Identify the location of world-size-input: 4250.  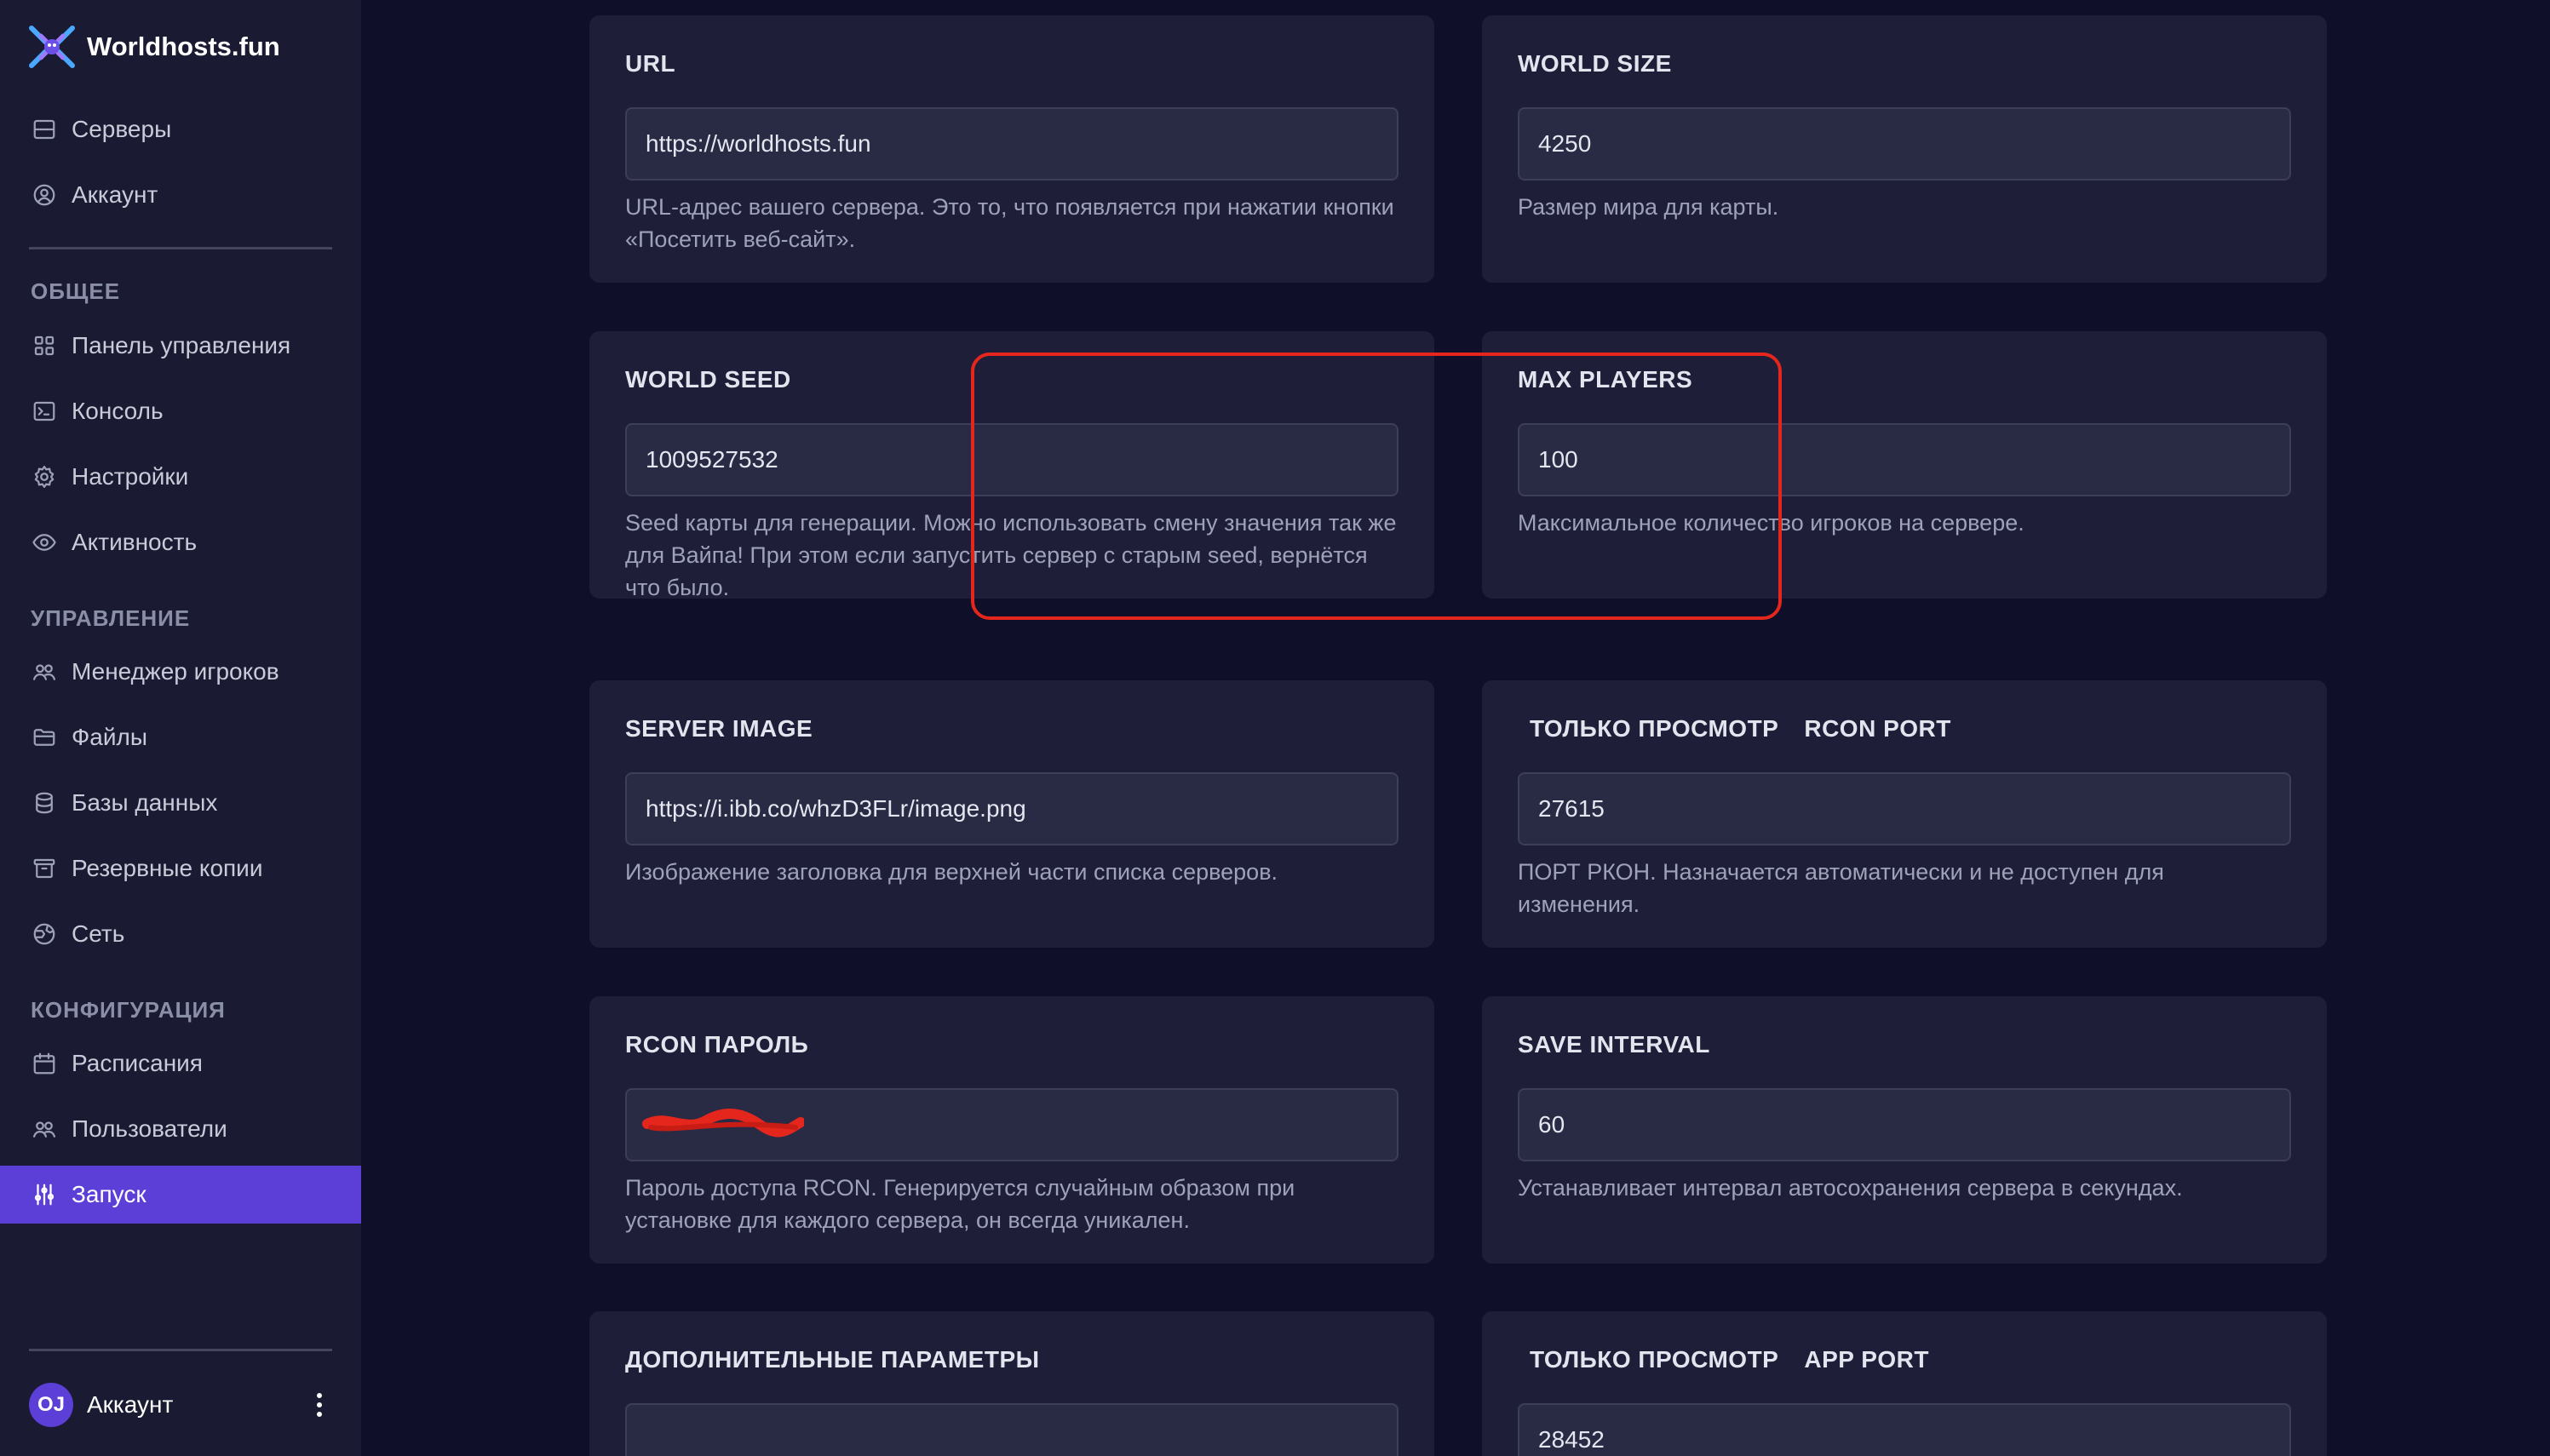
(1904, 144).